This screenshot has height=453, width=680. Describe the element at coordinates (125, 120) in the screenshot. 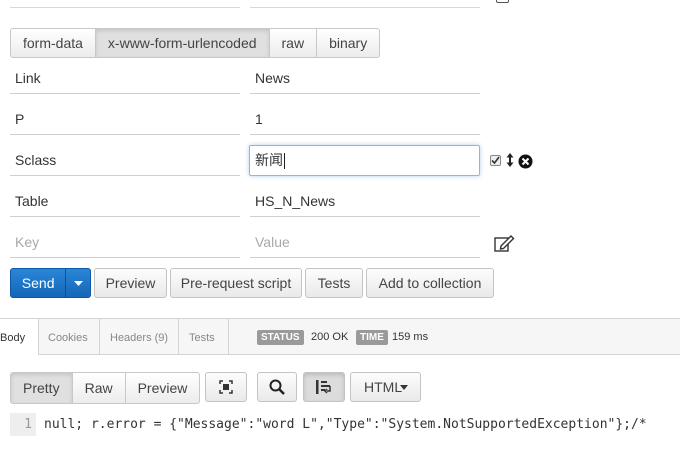

I see `param-key-field: P` at that location.